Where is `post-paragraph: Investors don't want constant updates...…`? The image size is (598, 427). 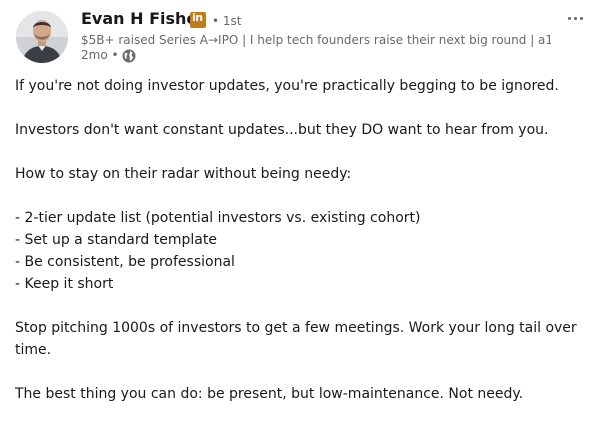 post-paragraph: Investors don't want constant updates...… is located at coordinates (282, 130).